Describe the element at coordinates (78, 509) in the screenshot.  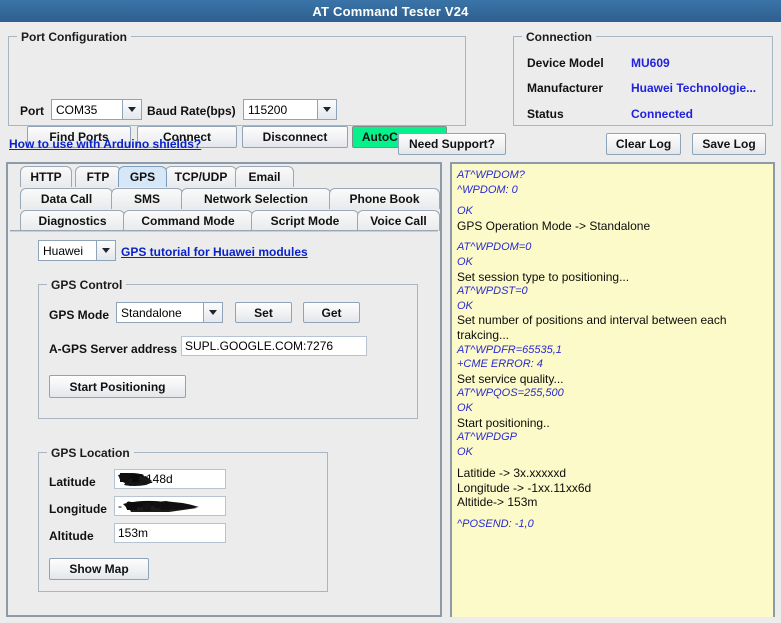
I see `longitude-label: Longitude` at that location.